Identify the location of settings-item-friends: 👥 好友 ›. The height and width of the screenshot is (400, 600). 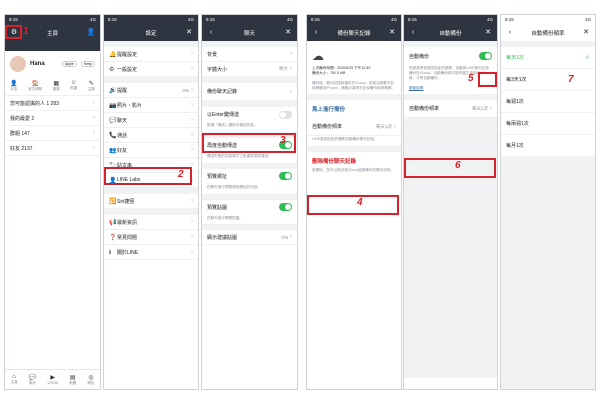
(151, 150).